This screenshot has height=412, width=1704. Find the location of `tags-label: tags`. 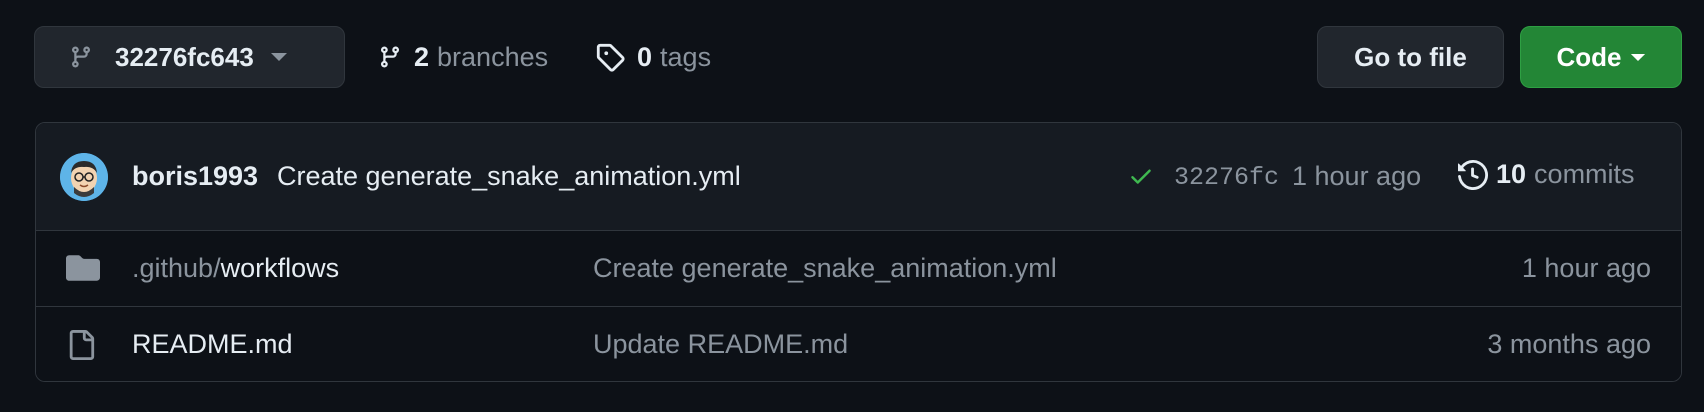

tags-label: tags is located at coordinates (686, 56).